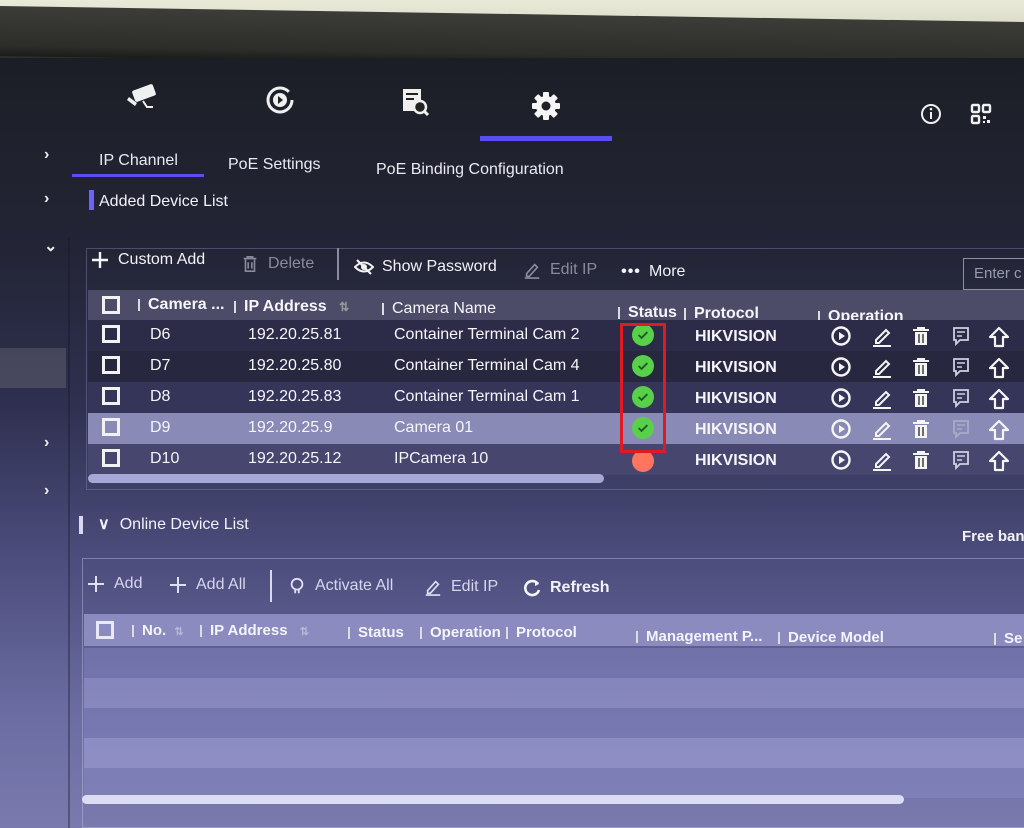 The width and height of the screenshot is (1024, 828). Describe the element at coordinates (556, 428) in the screenshot. I see `table-row: D9 192.20.25.9 Camera 01 HIKVISION` at that location.